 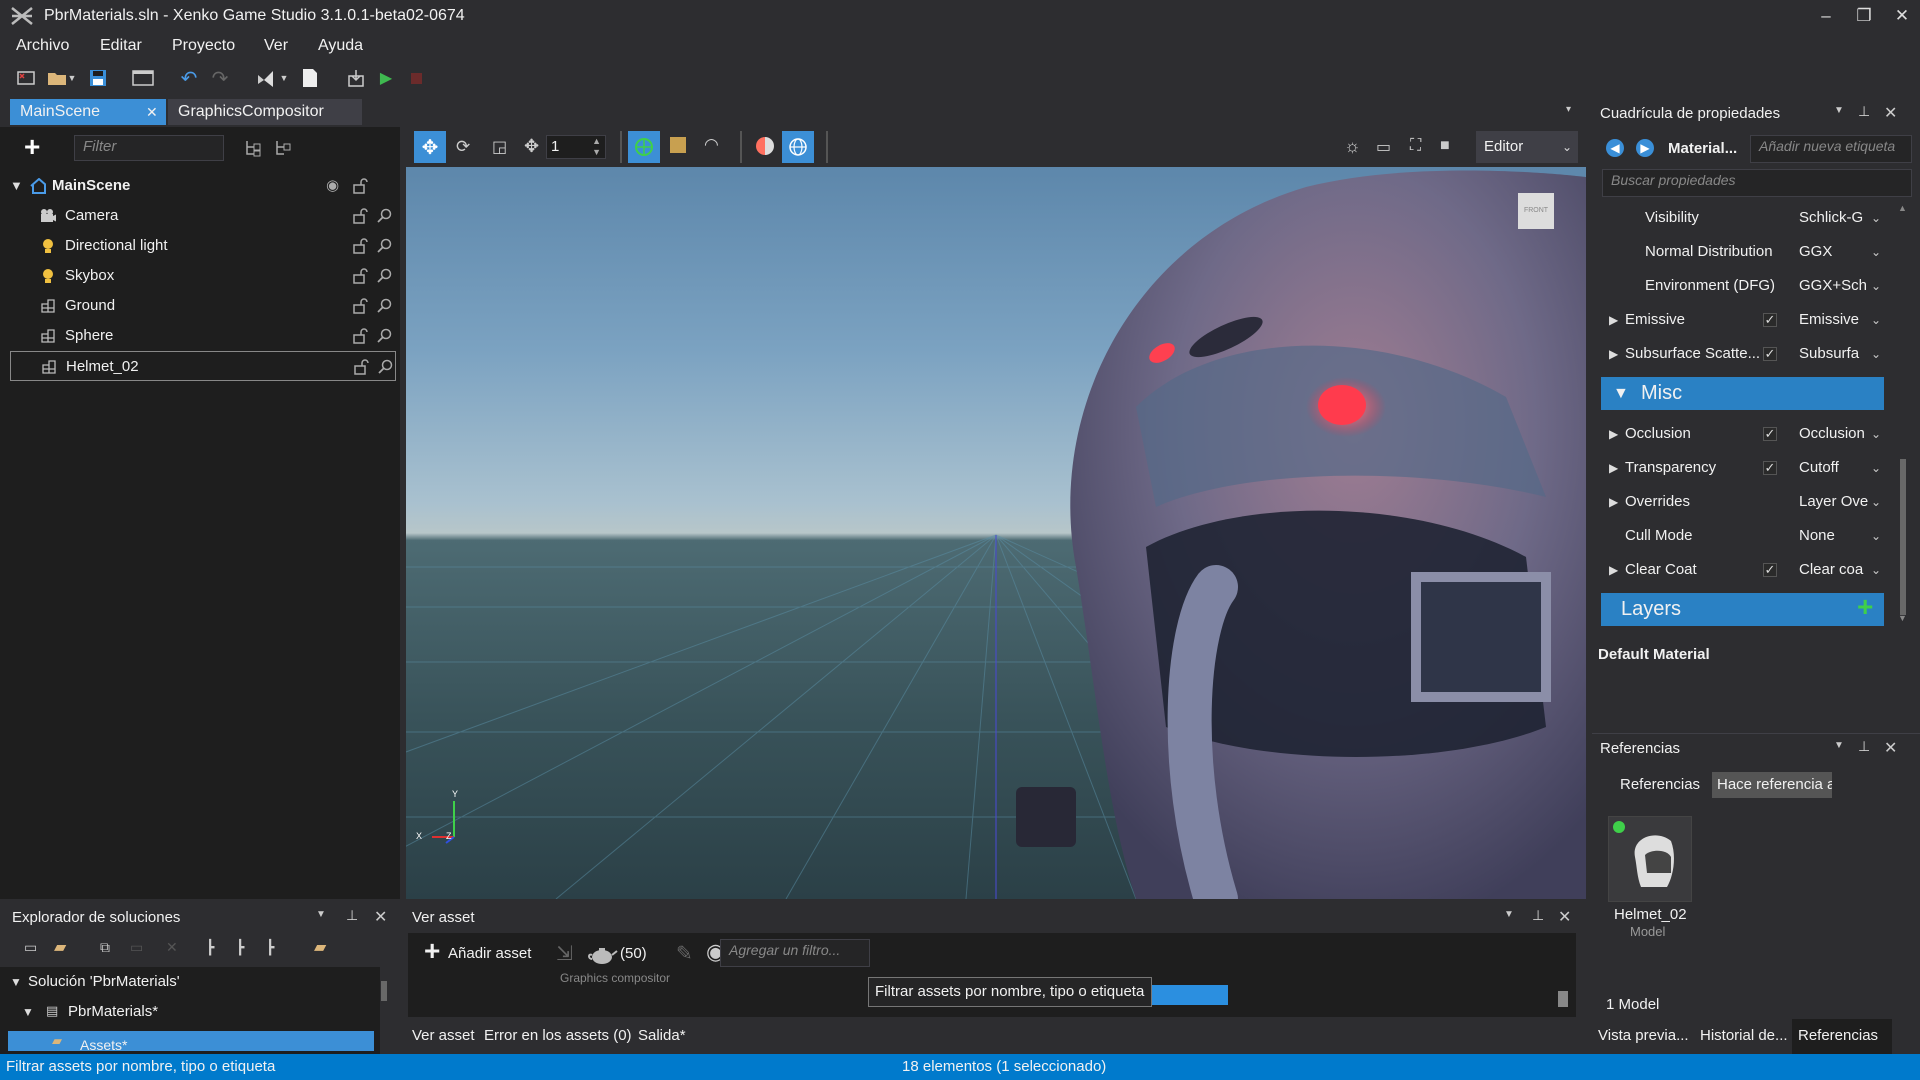 I want to click on stop-icon, so click(x=416, y=78).